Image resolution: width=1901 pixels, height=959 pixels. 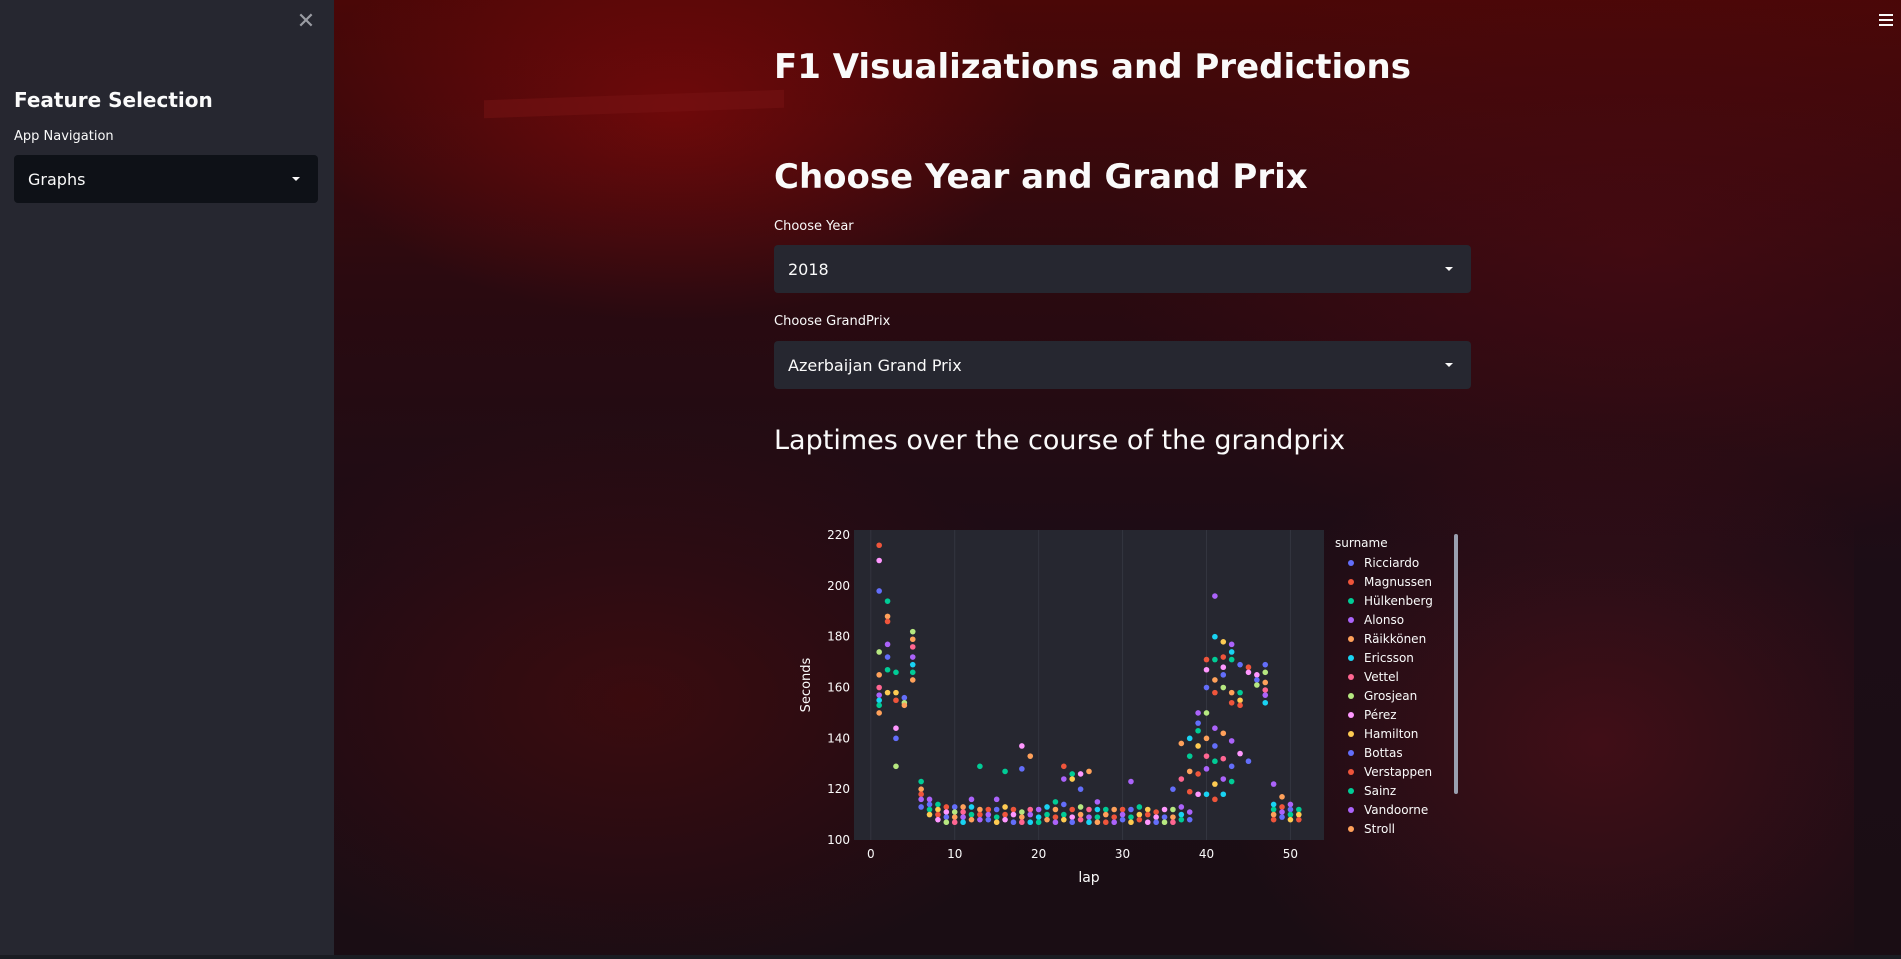 I want to click on legend-item: Vettel, so click(x=1381, y=677).